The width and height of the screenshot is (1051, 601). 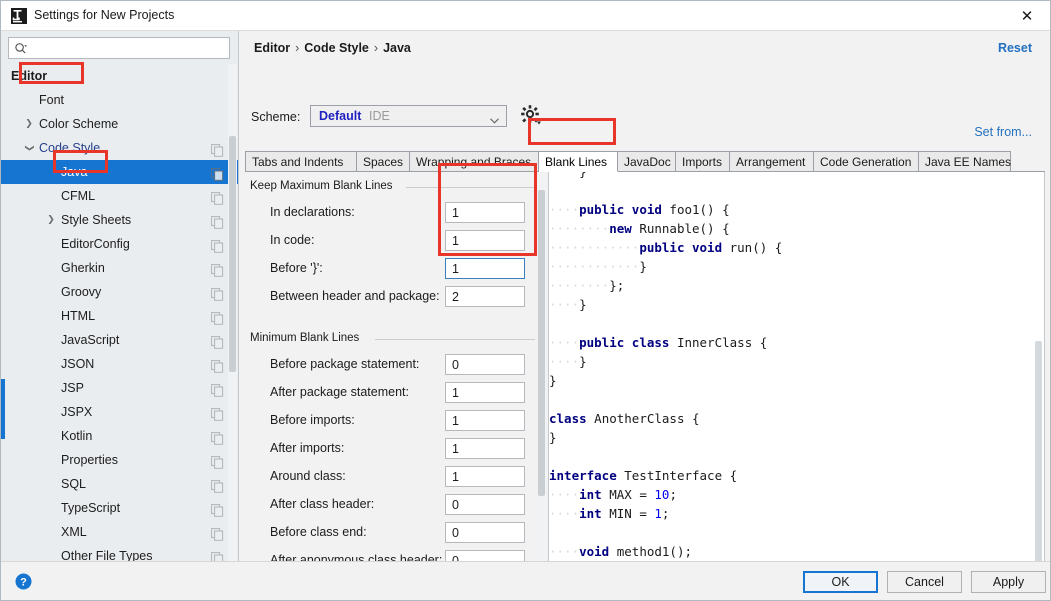 What do you see at coordinates (119, 388) in the screenshot?
I see `sidebar-item-jsp: JSP` at bounding box center [119, 388].